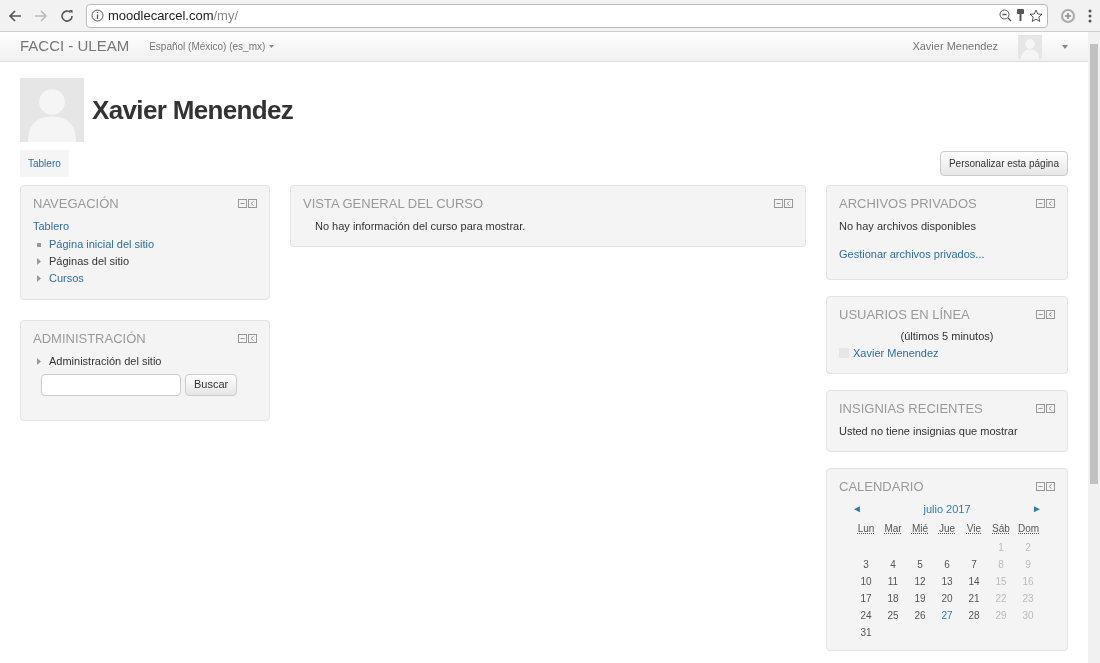 The height and width of the screenshot is (663, 1100). I want to click on language-menu: Español (México) (es_mx), so click(212, 46).